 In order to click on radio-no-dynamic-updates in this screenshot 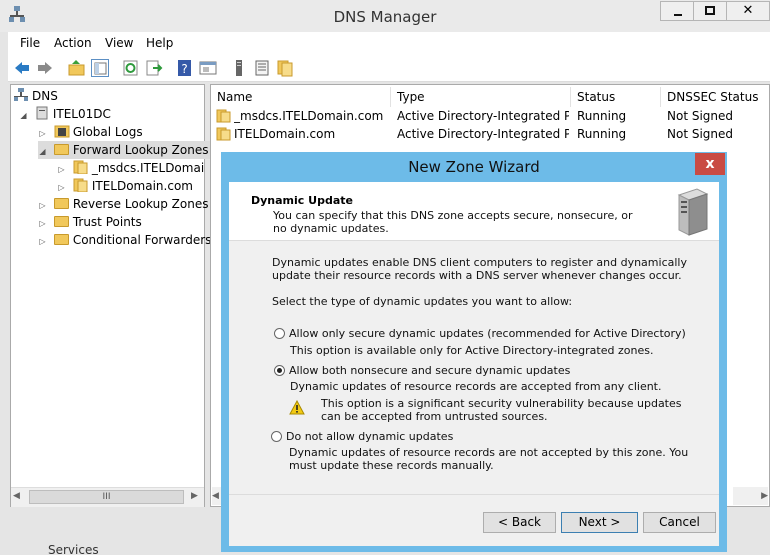, I will do `click(276, 436)`.